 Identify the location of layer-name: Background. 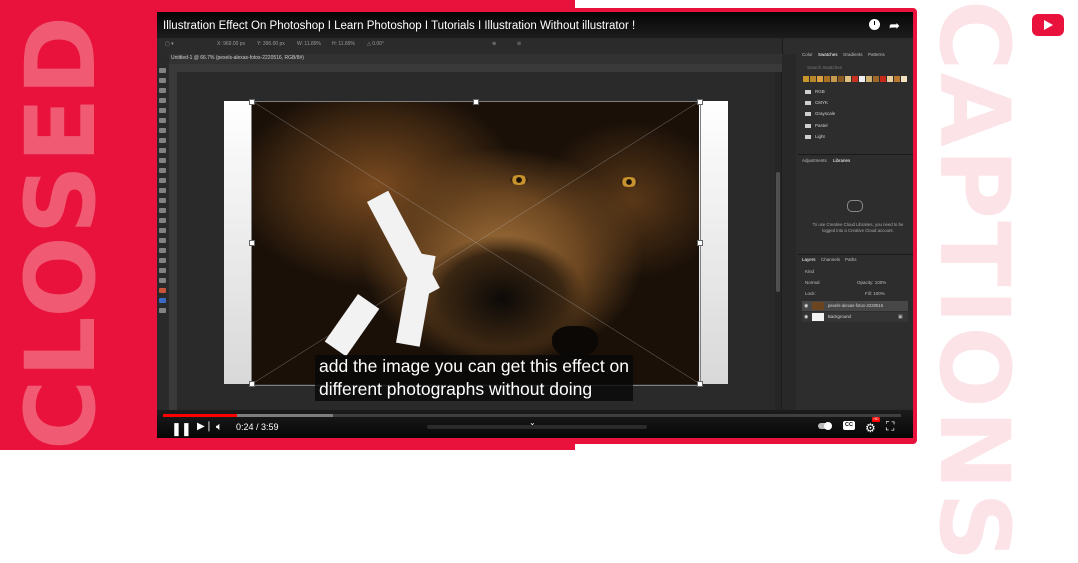
(839, 316).